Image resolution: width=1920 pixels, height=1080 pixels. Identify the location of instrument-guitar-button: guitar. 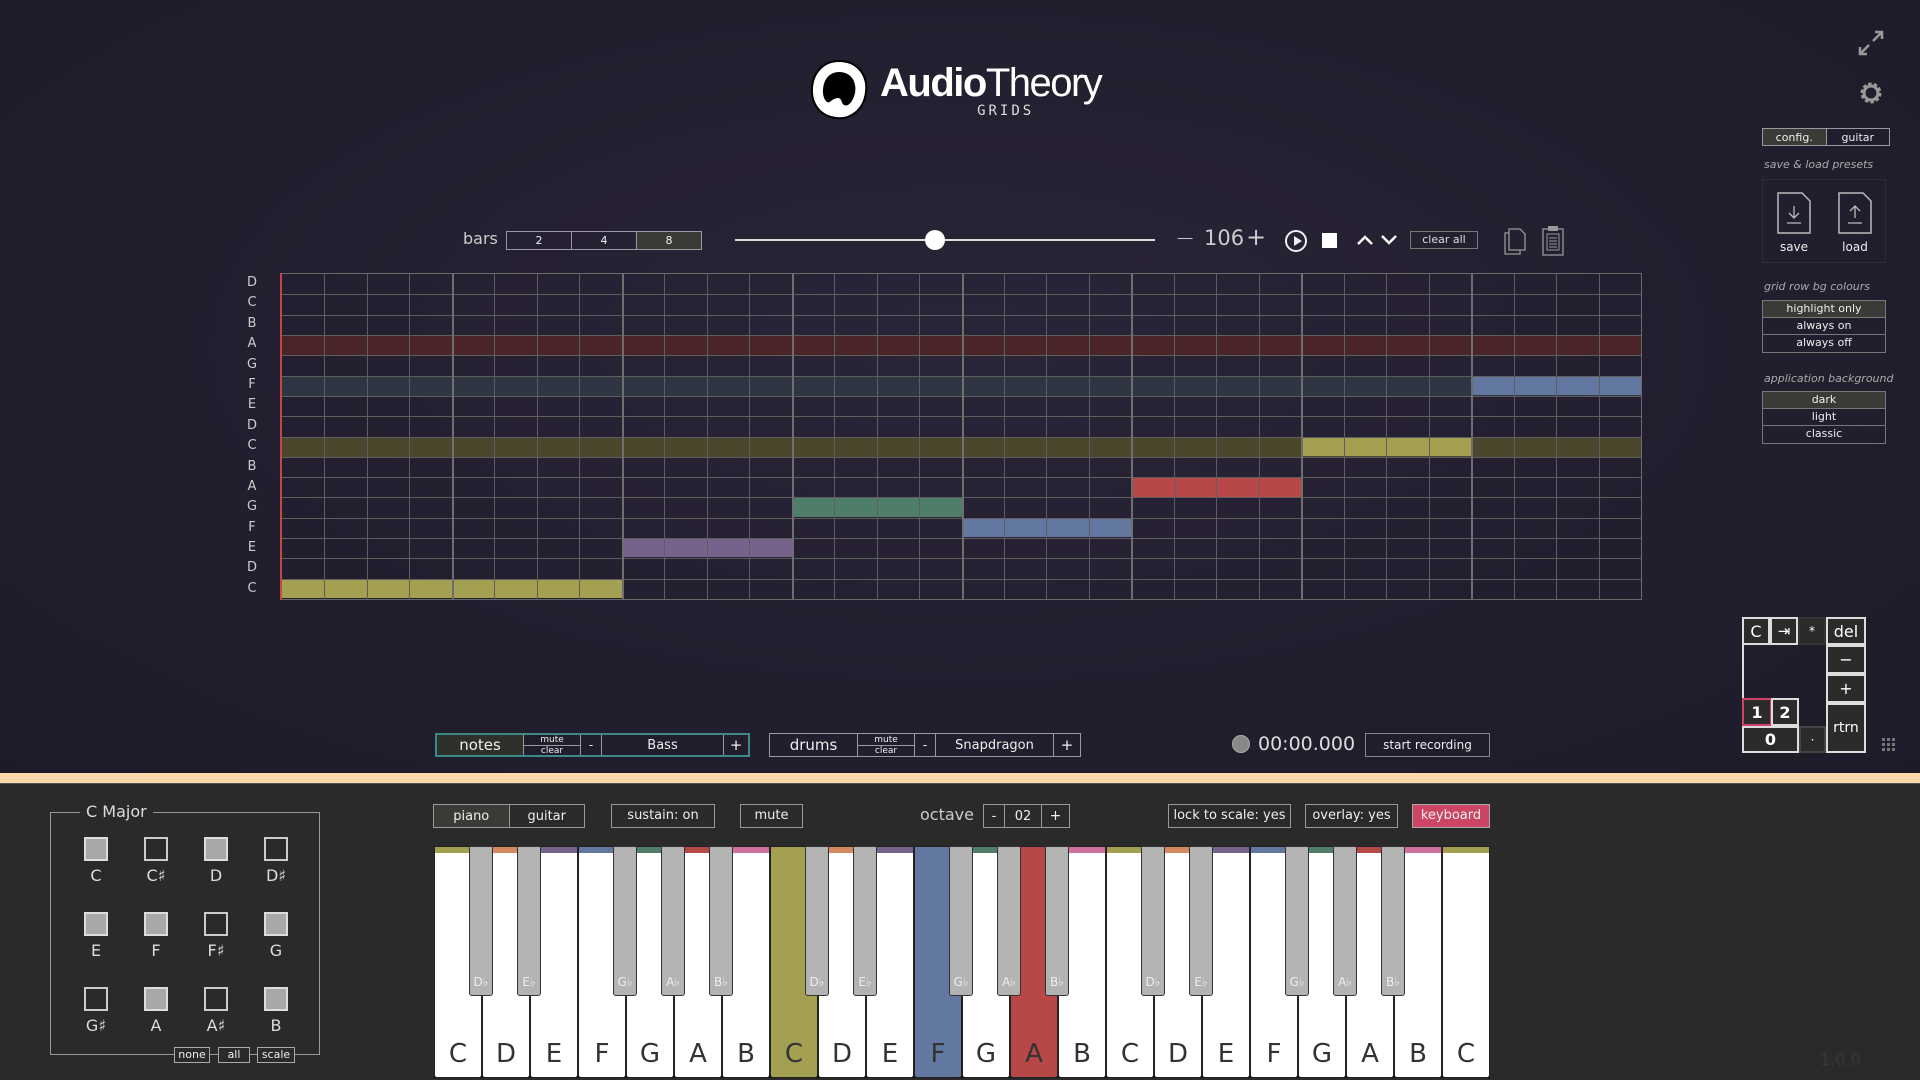
(547, 816).